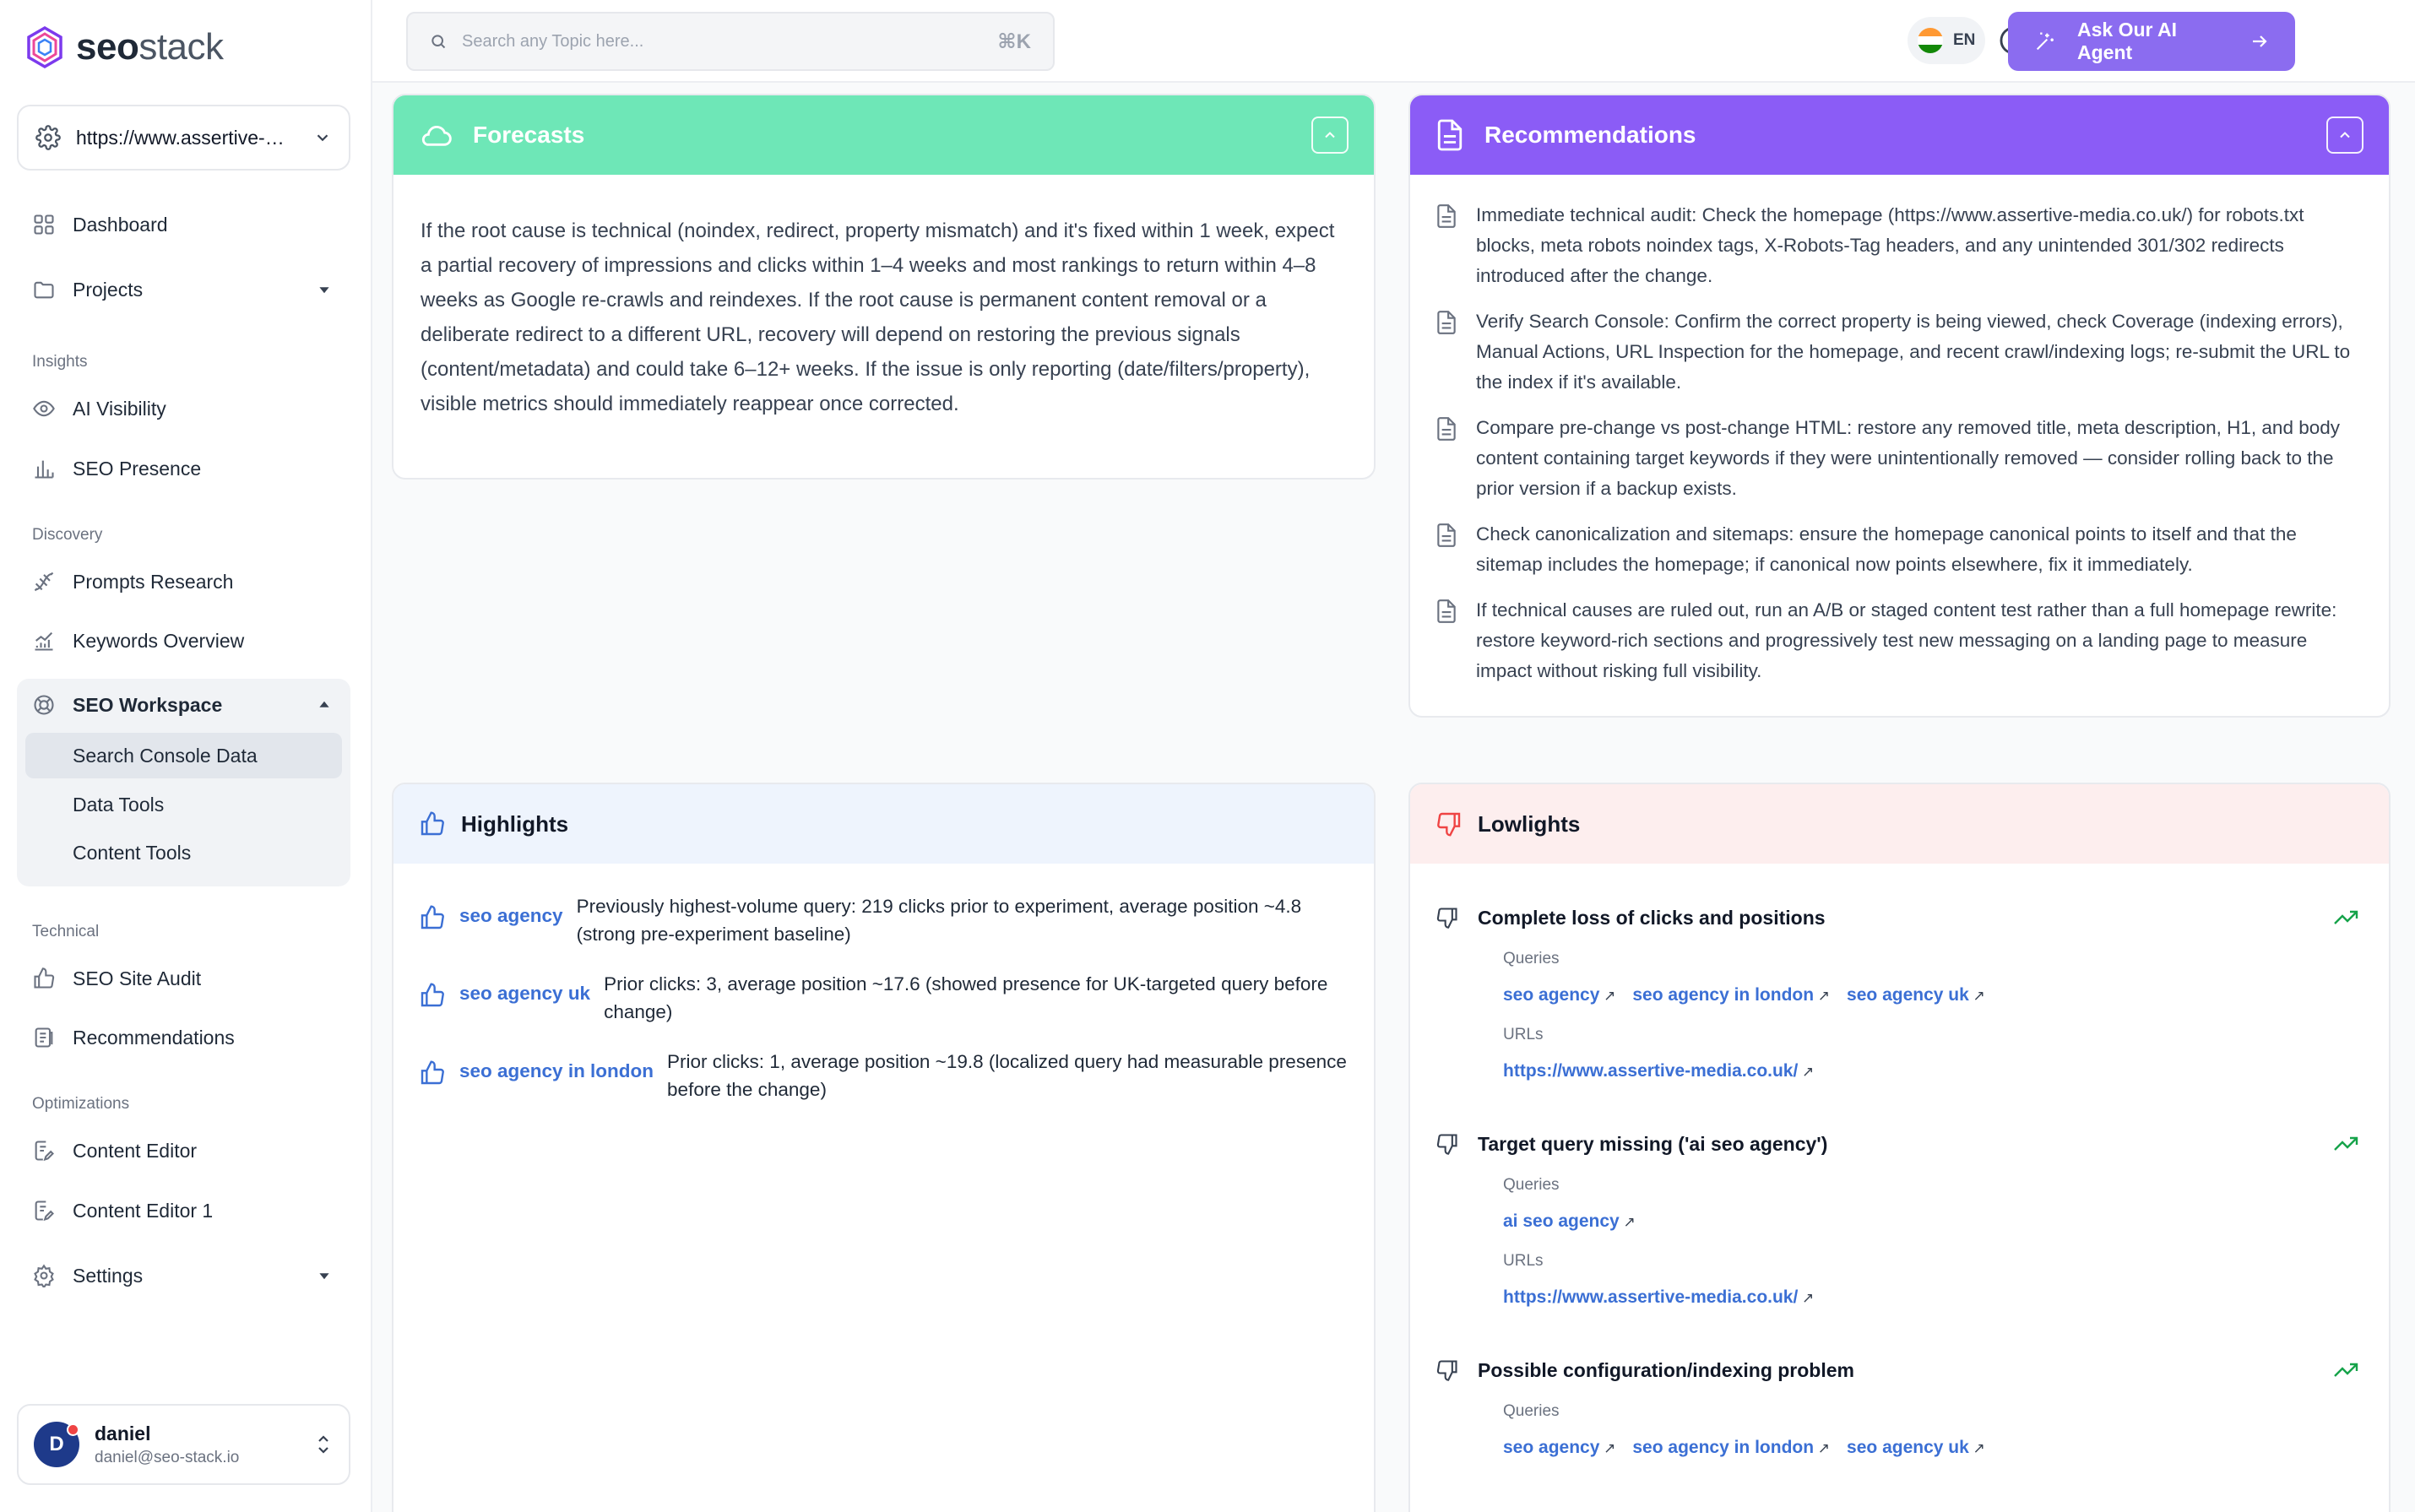 Image resolution: width=2415 pixels, height=1512 pixels. Describe the element at coordinates (125, 47) in the screenshot. I see `logo: seostack` at that location.